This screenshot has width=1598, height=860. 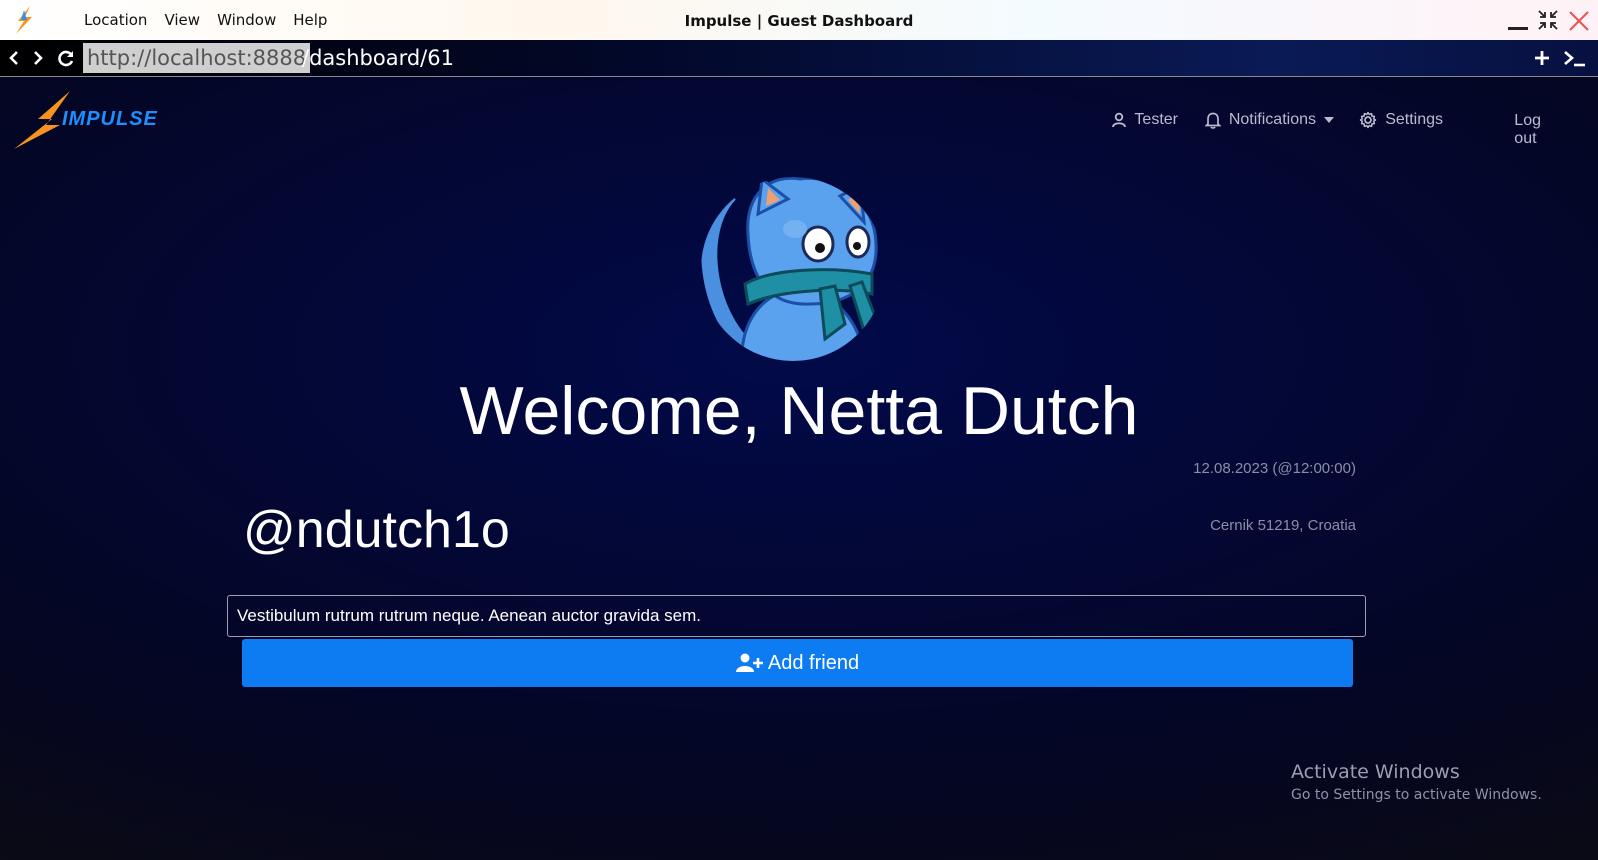 I want to click on bell-icon, so click(x=1212, y=120).